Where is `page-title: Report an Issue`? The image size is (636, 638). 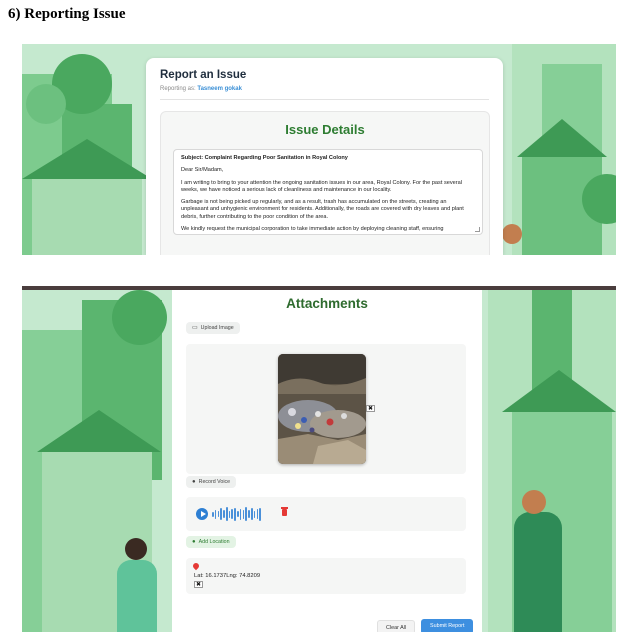 page-title: Report an Issue is located at coordinates (203, 75).